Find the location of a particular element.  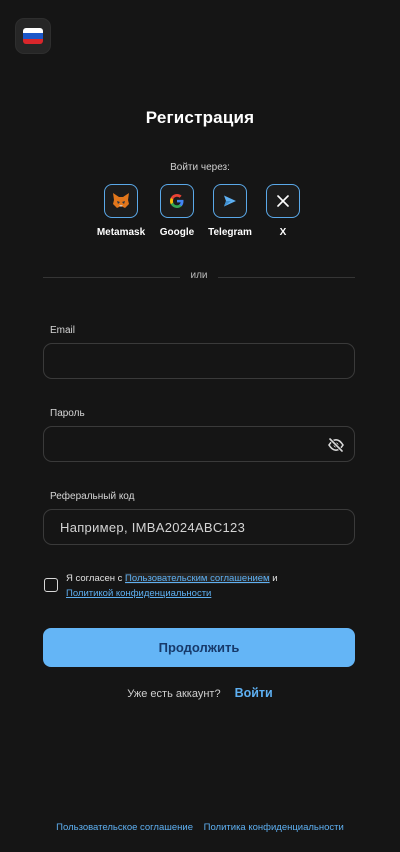

referral-field-wrapper is located at coordinates (199, 527).